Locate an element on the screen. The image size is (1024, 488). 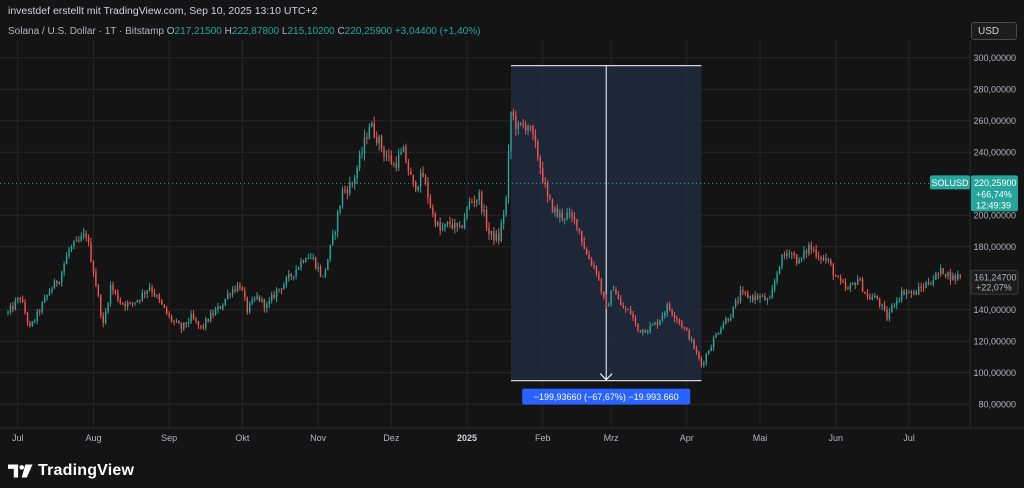
x-tick-label: Feb is located at coordinates (543, 438).